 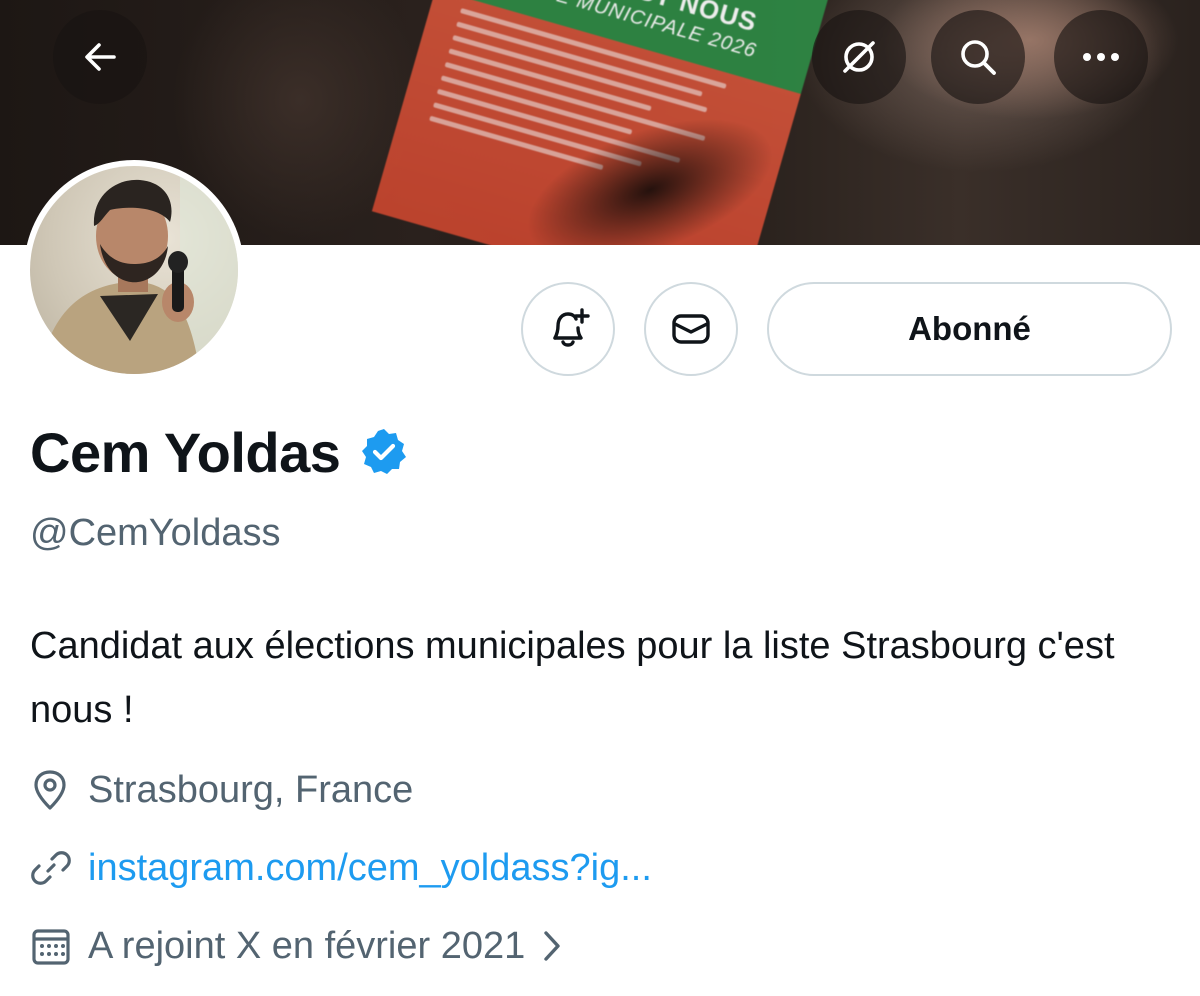 I want to click on message-button, so click(x=691, y=329).